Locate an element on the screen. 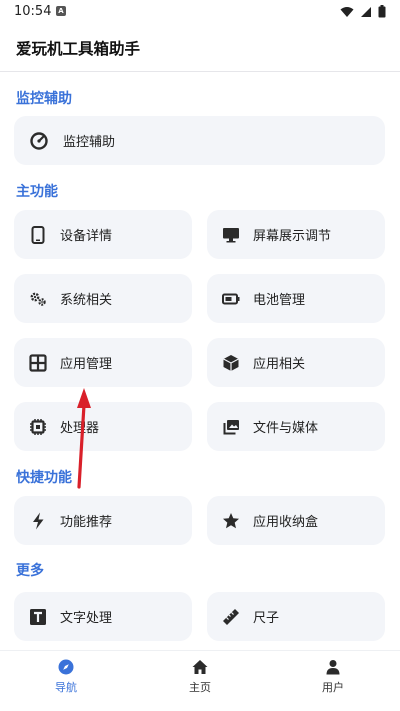 This screenshot has height=711, width=400. card-text-processing: 文字处理 is located at coordinates (103, 616).